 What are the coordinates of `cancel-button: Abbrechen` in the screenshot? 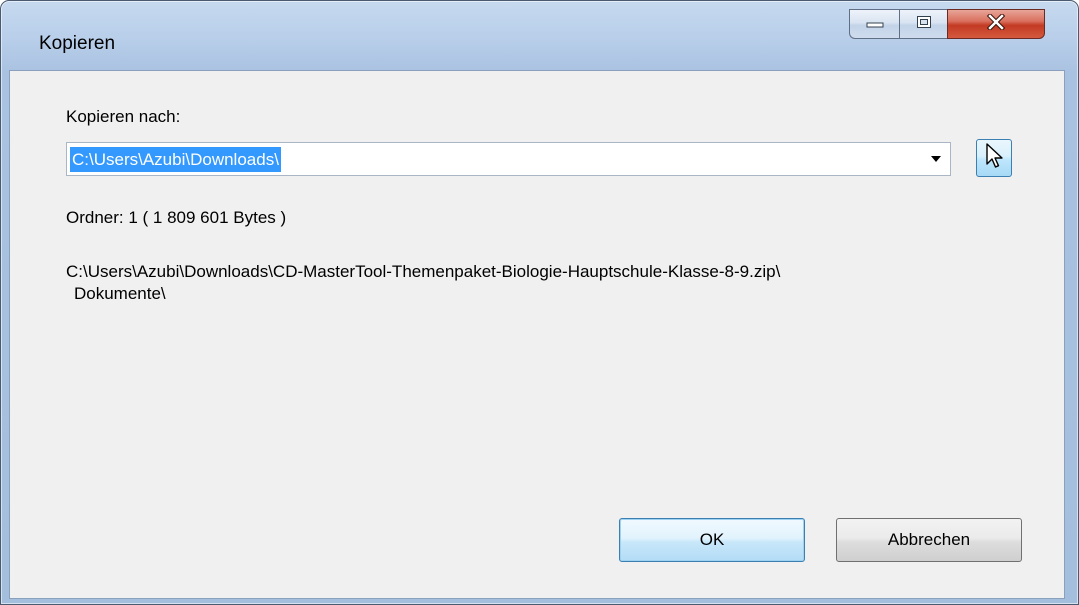 It's located at (929, 540).